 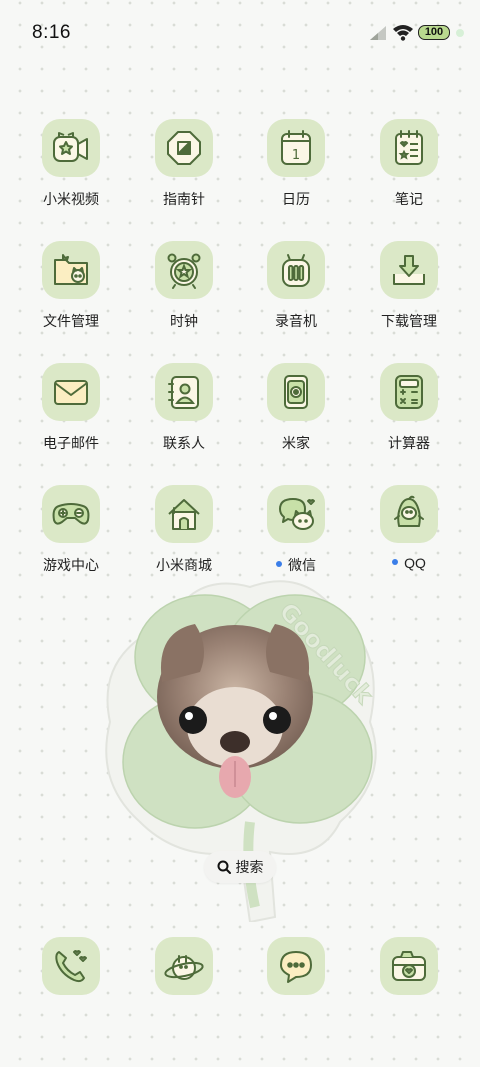 I want to click on app-label: 指南针, so click(x=184, y=199).